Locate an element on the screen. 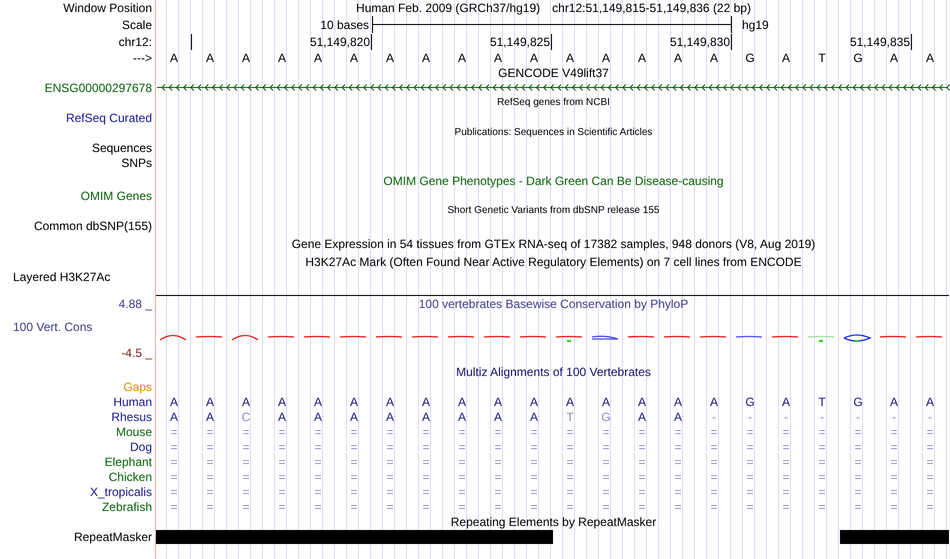 Image resolution: width=950 pixels, height=559 pixels. species-label: Zebrafish is located at coordinates (127, 507).